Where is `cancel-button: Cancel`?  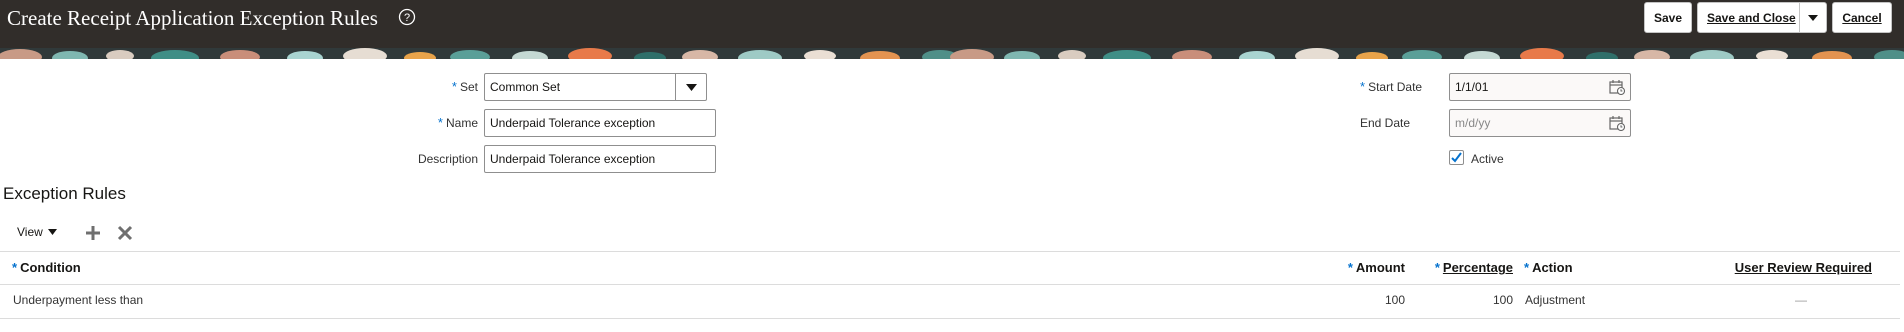 cancel-button: Cancel is located at coordinates (1862, 17).